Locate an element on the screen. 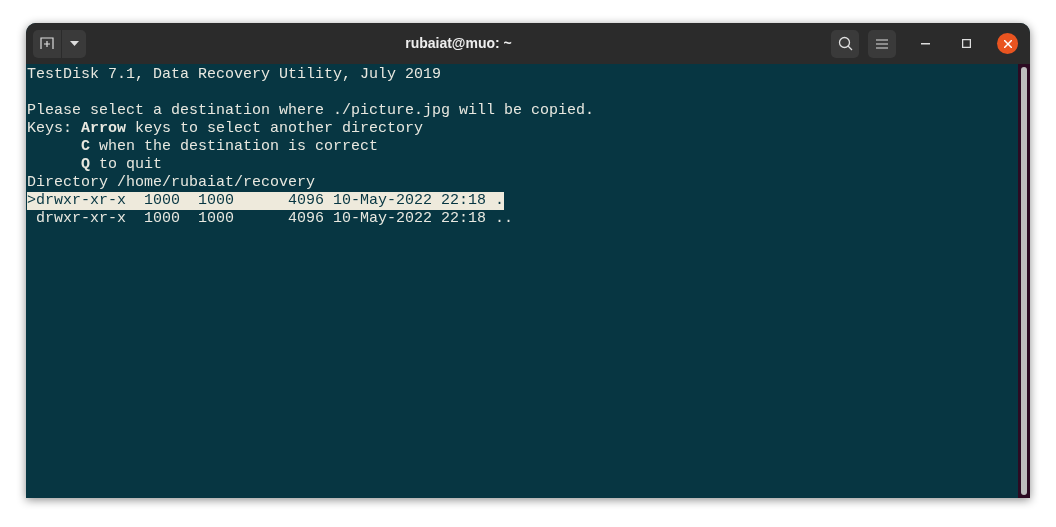 This screenshot has width=1056, height=527. terminal-line: TestDisk 7.1, Data Recovery Utility, July 2019 is located at coordinates (235, 75).